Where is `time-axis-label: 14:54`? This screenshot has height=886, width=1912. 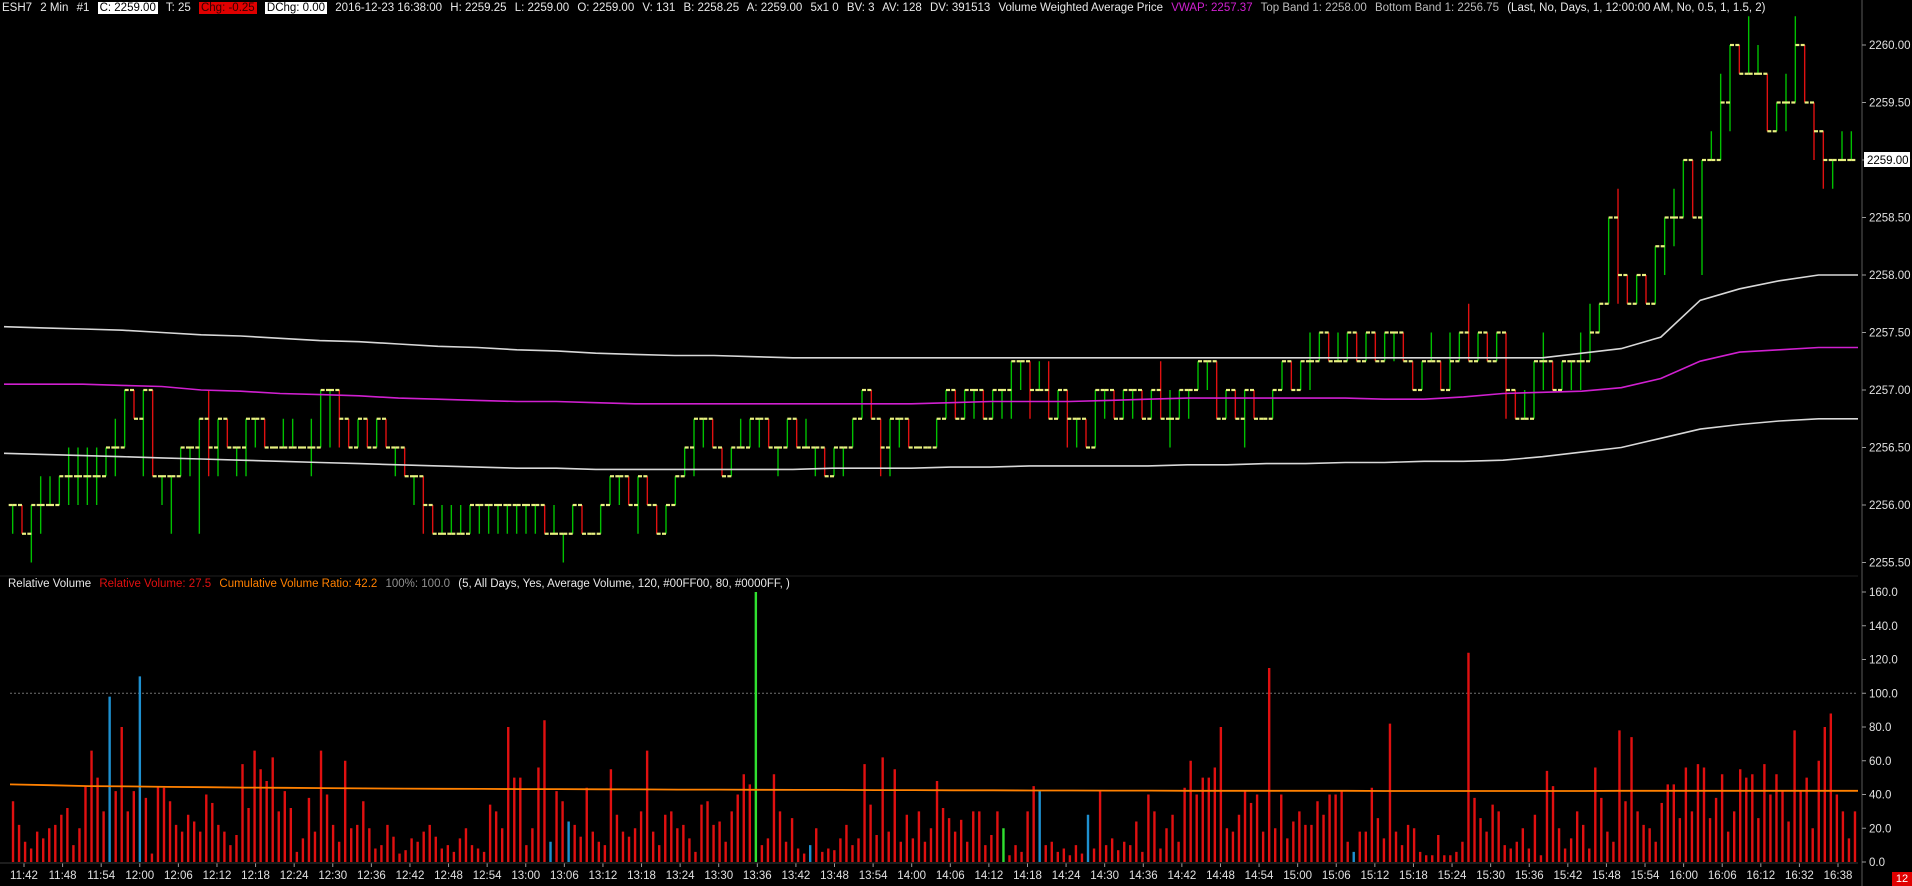
time-axis-label: 14:54 is located at coordinates (1259, 876).